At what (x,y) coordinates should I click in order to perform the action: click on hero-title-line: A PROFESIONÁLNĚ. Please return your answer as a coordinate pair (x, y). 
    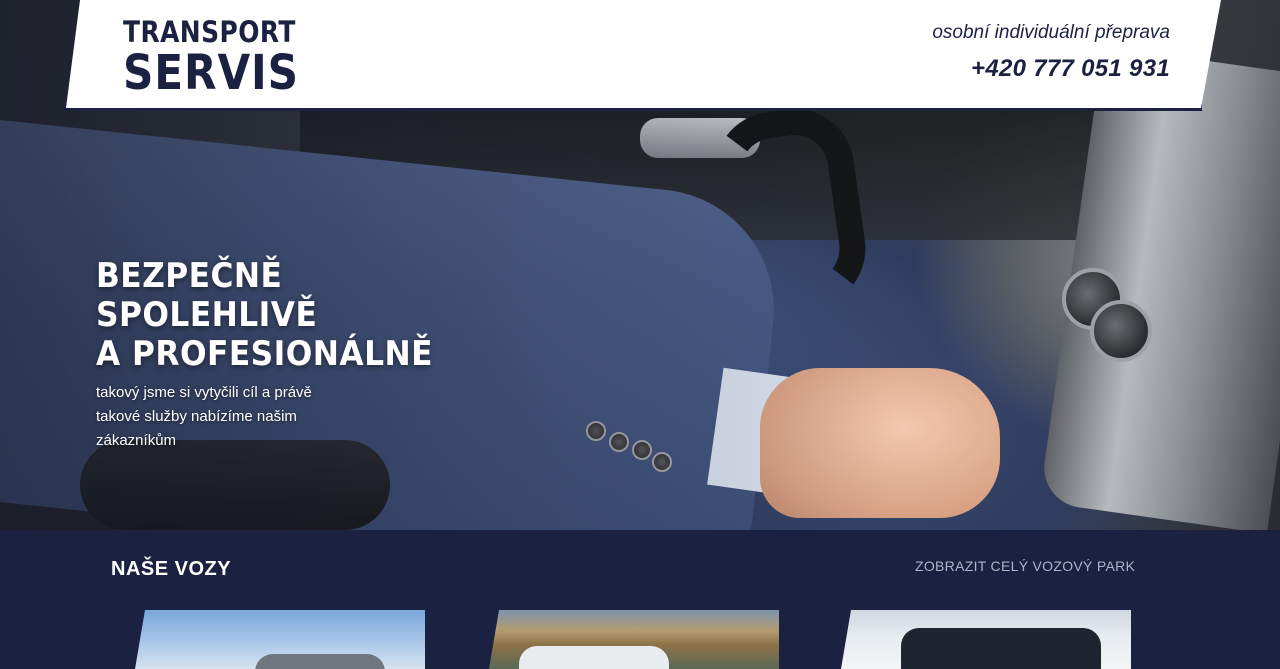
    Looking at the image, I should click on (264, 354).